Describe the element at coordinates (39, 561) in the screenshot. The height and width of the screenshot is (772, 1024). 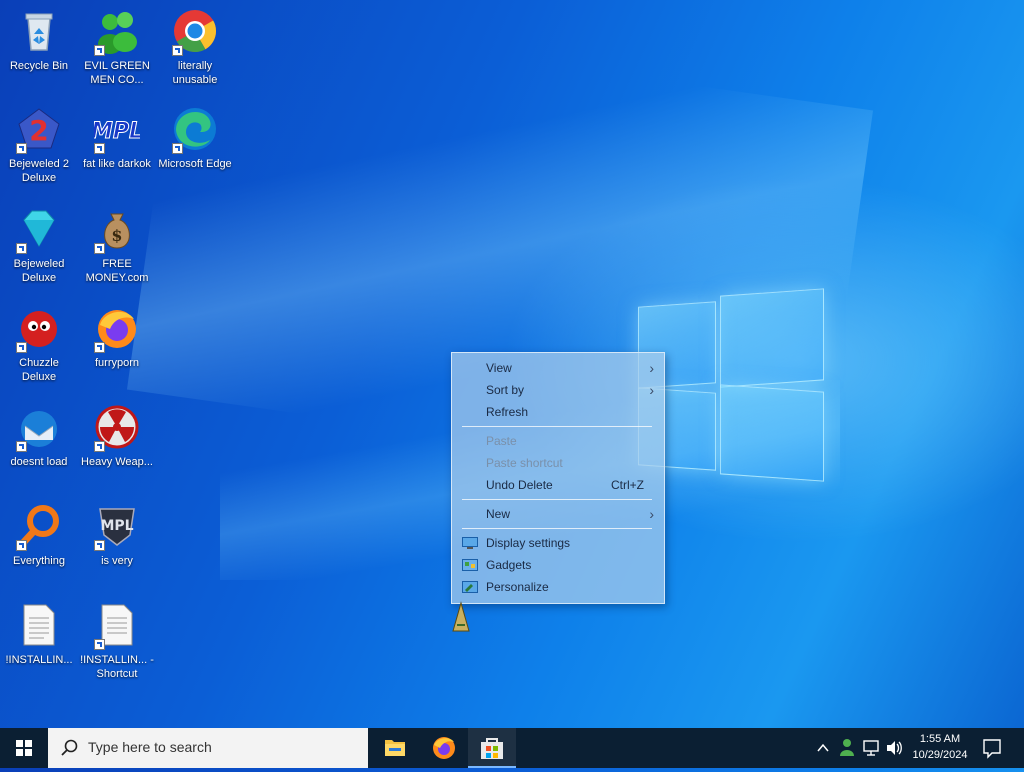
I see `desktop-icon-label: Everything` at that location.